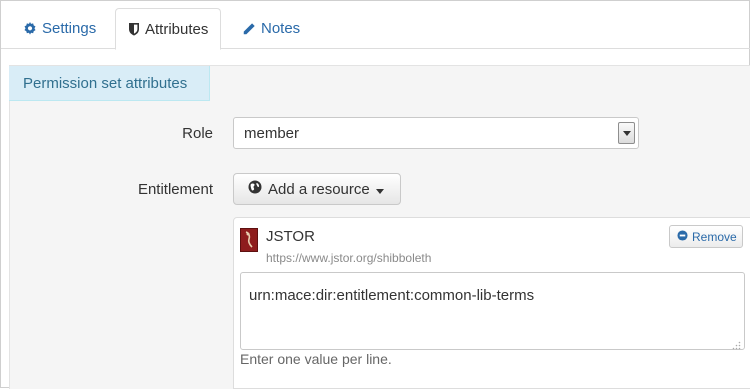 This screenshot has width=750, height=389. What do you see at coordinates (281, 28) in the screenshot?
I see `tab-label: Notes` at bounding box center [281, 28].